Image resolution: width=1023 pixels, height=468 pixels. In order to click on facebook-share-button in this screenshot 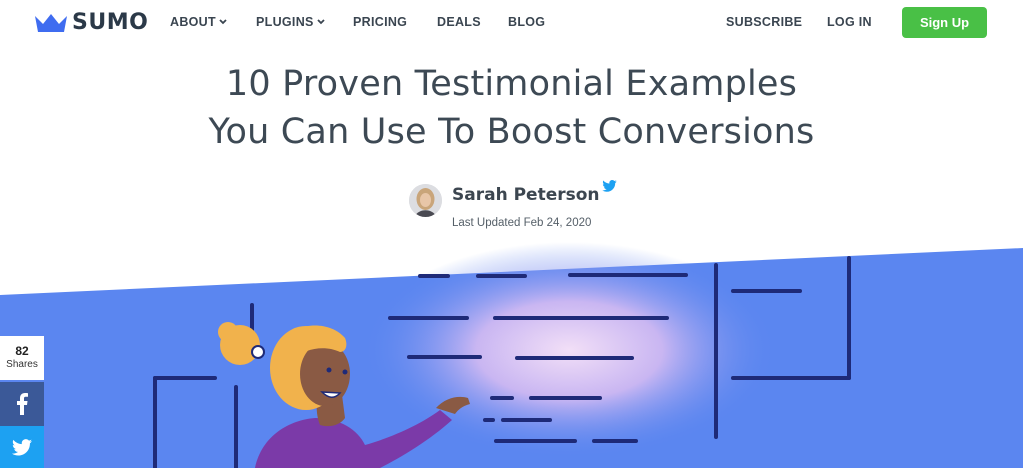, I will do `click(22, 404)`.